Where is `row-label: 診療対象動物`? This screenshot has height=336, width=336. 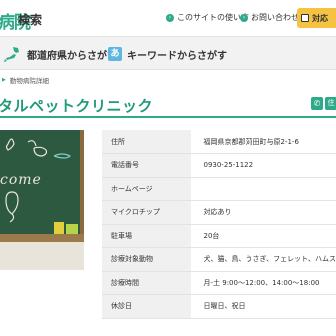 row-label: 診療対象動物 is located at coordinates (147, 259).